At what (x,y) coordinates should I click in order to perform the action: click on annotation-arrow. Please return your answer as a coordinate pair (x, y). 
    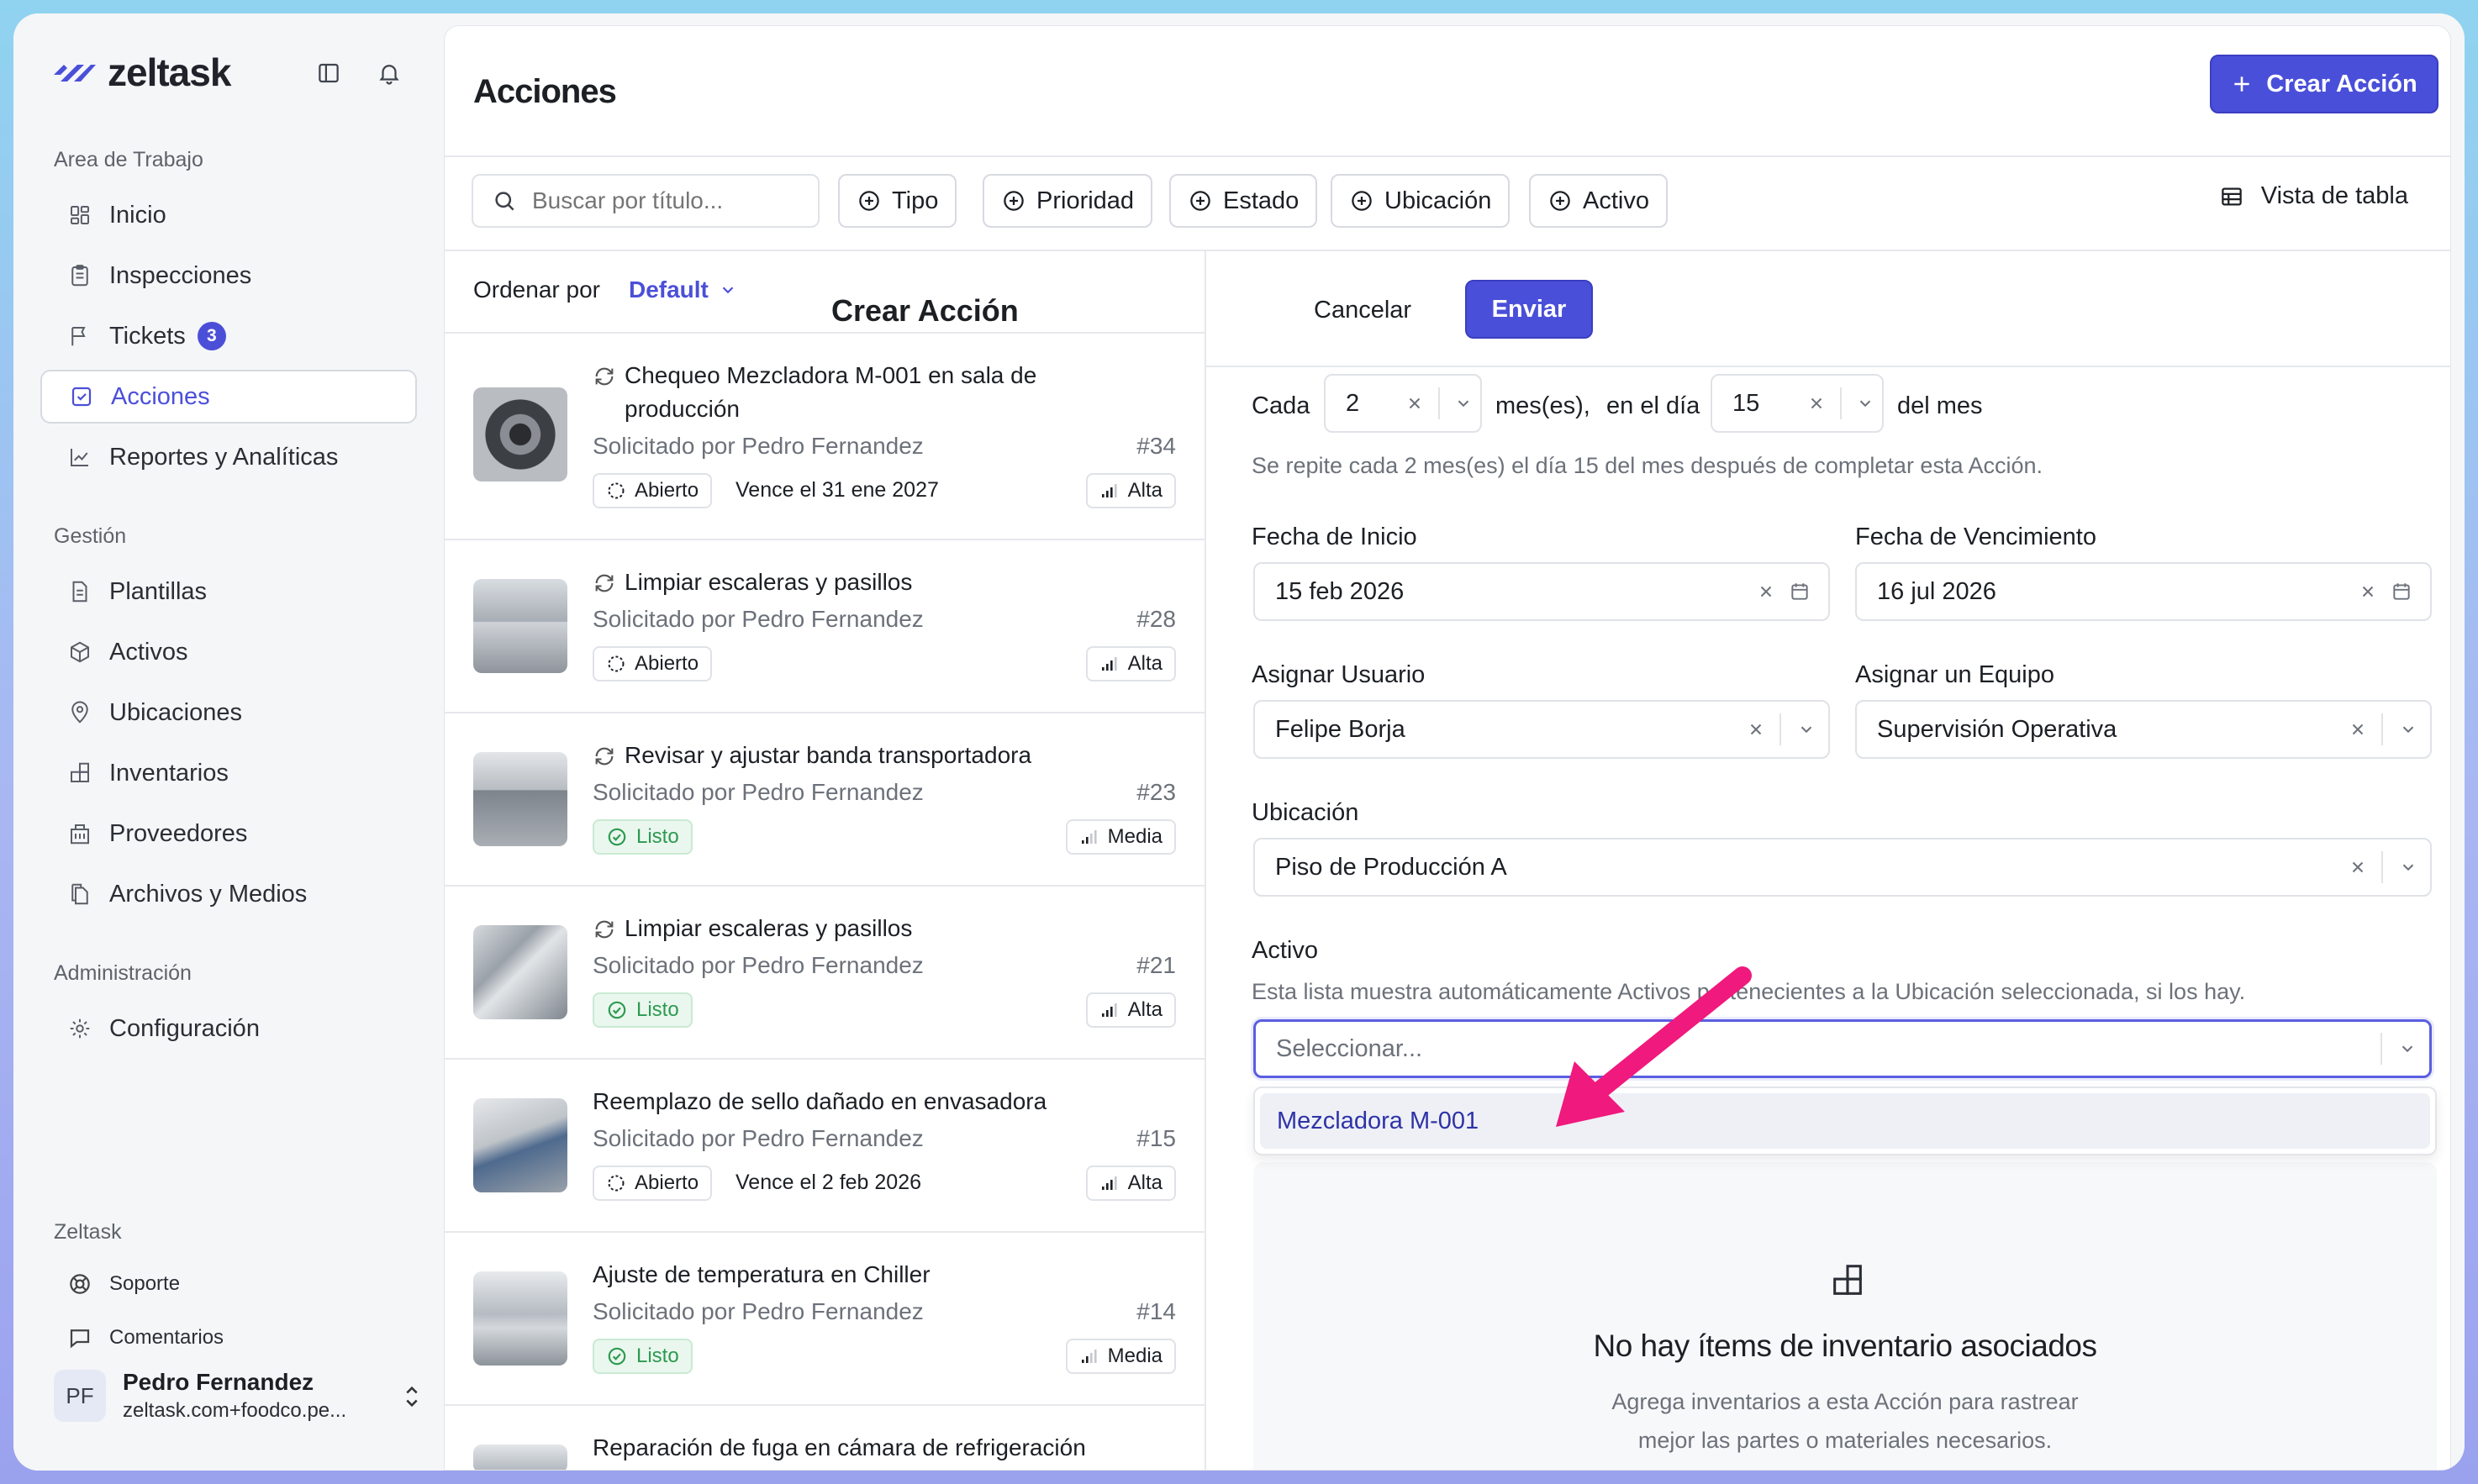
    Looking at the image, I should click on (1654, 1046).